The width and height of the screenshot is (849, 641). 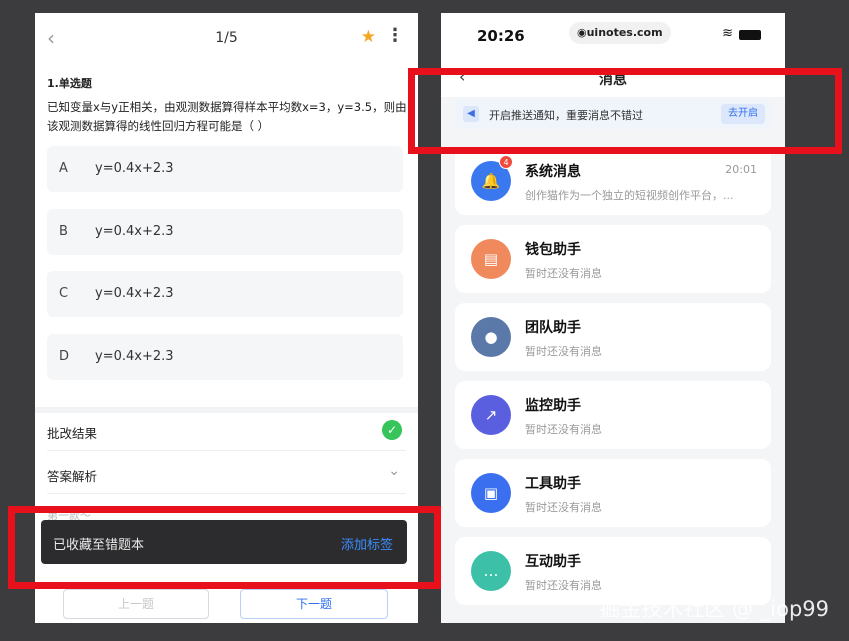 What do you see at coordinates (72, 476) in the screenshot?
I see `analysis-label: 答案解析` at bounding box center [72, 476].